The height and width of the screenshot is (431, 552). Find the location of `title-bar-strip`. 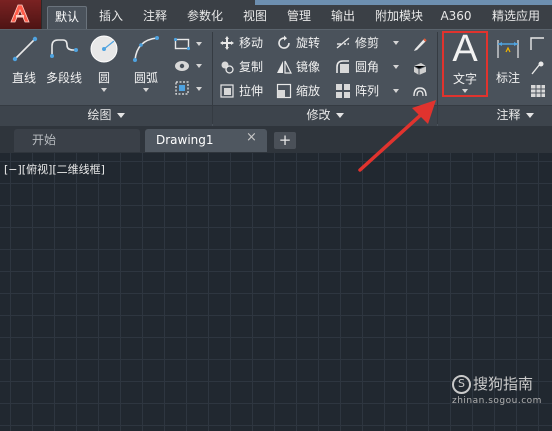

title-bar-strip is located at coordinates (403, 2).